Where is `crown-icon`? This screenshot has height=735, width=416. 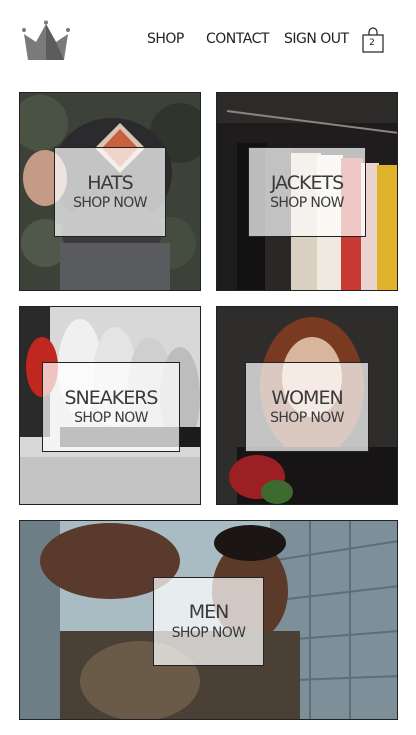 crown-icon is located at coordinates (46, 41).